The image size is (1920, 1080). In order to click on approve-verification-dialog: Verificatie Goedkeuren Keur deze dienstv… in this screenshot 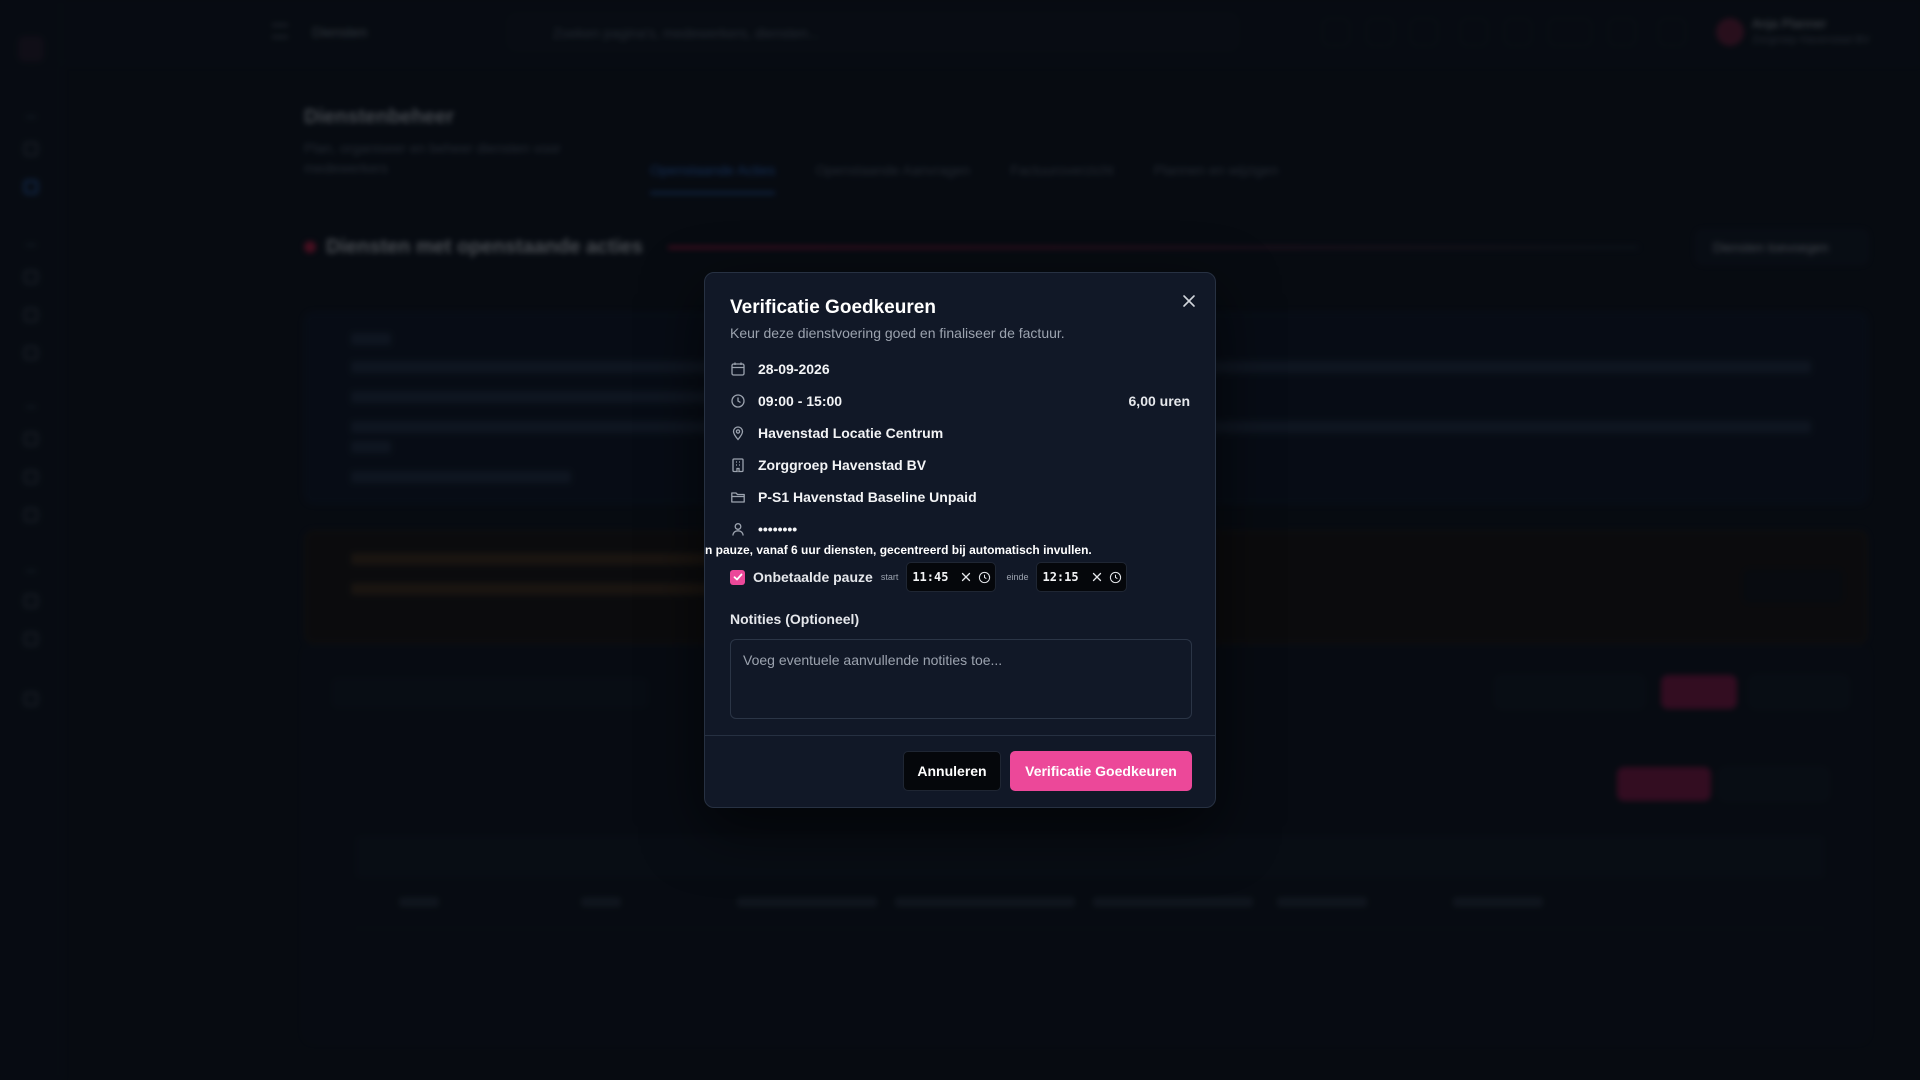, I will do `click(960, 540)`.